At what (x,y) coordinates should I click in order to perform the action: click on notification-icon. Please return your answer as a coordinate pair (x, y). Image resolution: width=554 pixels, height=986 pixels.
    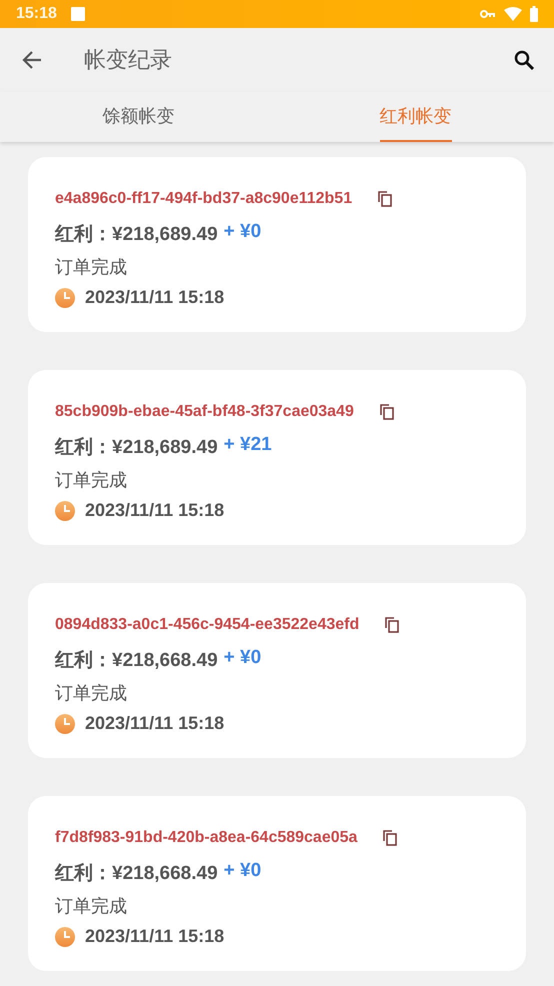
    Looking at the image, I should click on (77, 14).